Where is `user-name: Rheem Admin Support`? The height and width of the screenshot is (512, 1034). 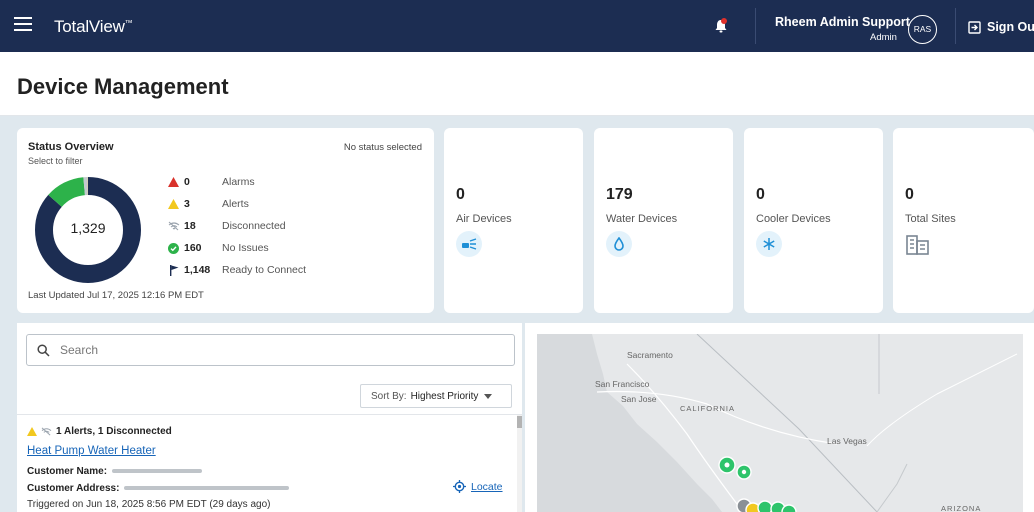
user-name: Rheem Admin Support is located at coordinates (842, 22).